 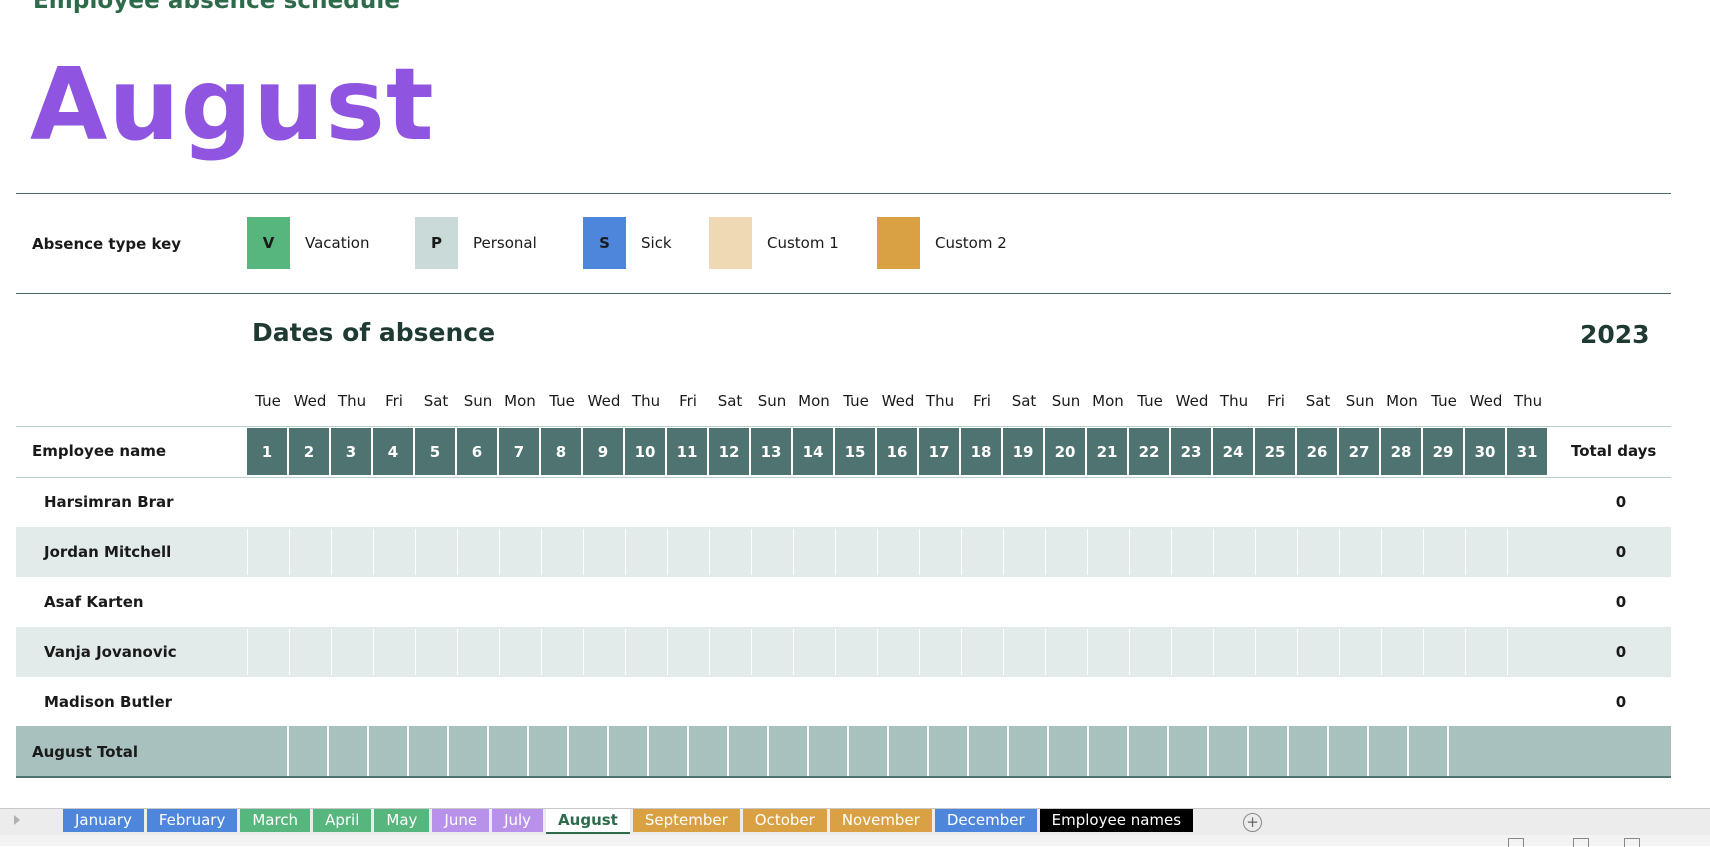 What do you see at coordinates (461, 820) in the screenshot?
I see `sheet-tab: June` at bounding box center [461, 820].